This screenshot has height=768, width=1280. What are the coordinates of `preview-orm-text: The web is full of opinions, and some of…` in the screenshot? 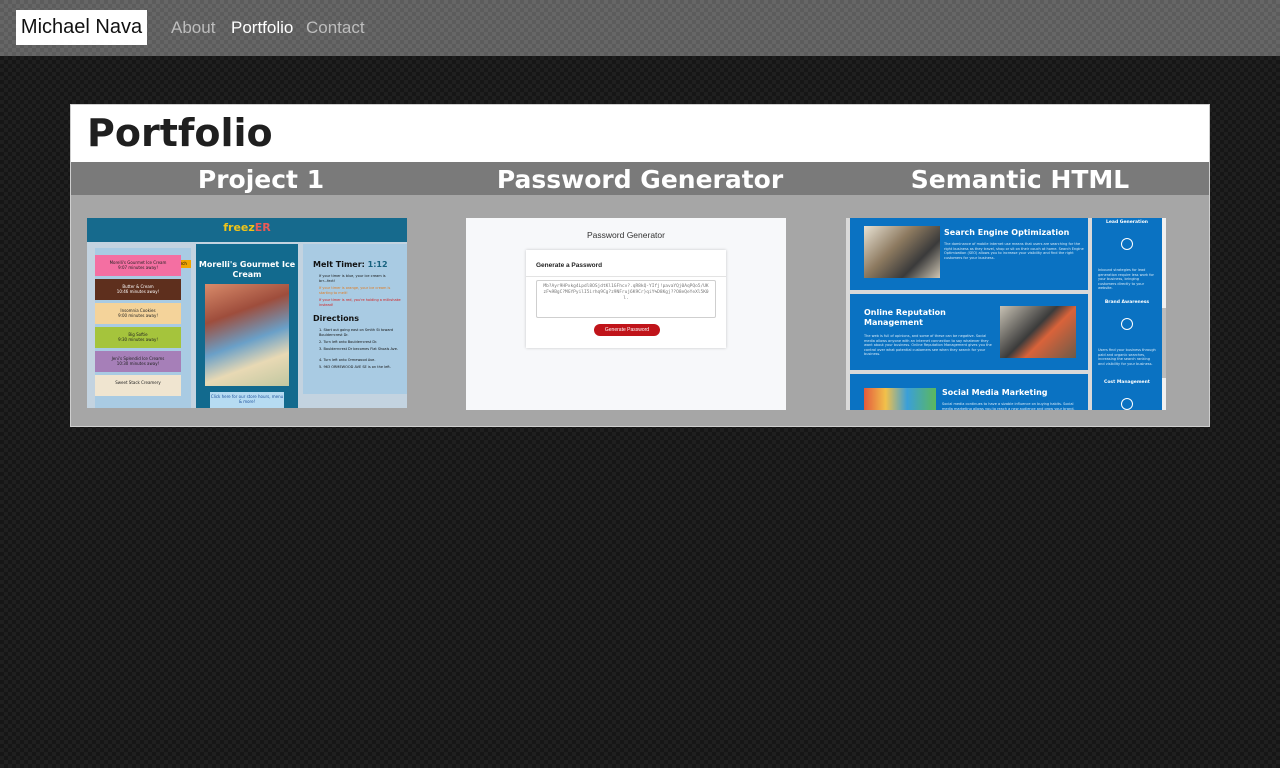 It's located at (928, 345).